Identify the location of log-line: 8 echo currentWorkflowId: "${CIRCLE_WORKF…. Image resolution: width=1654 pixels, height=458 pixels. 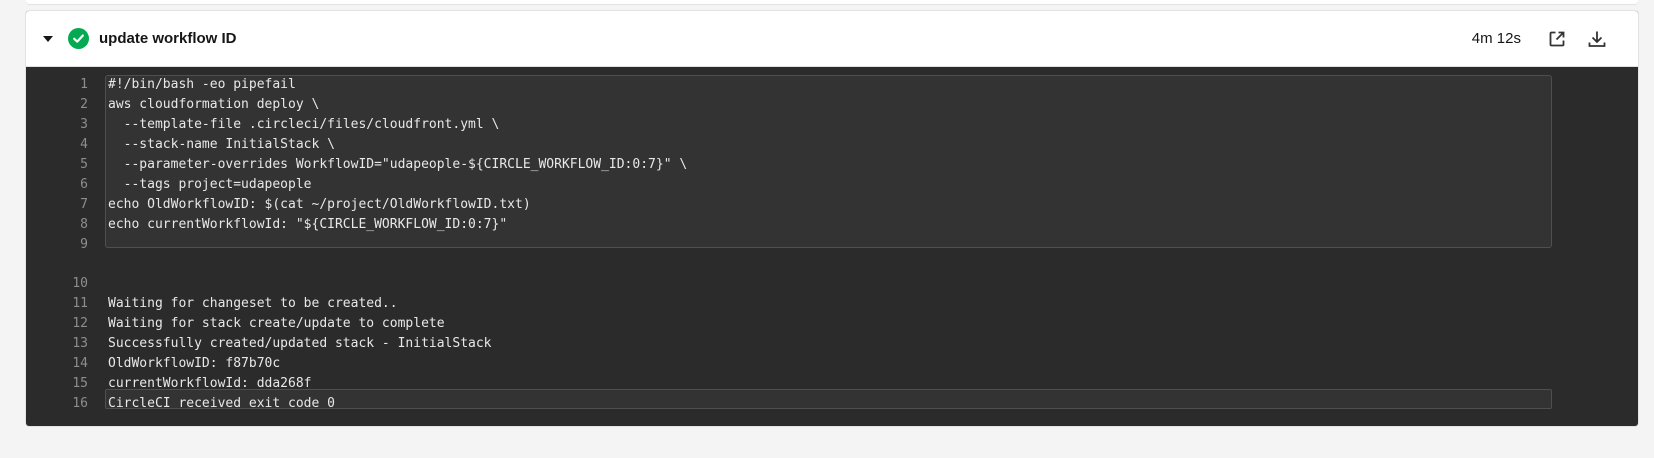
(832, 225).